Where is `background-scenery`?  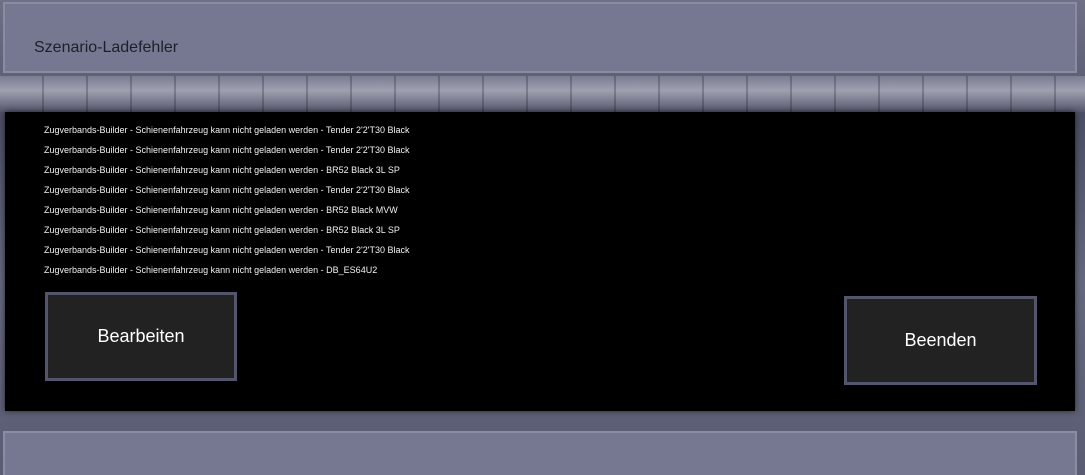
background-scenery is located at coordinates (542, 94).